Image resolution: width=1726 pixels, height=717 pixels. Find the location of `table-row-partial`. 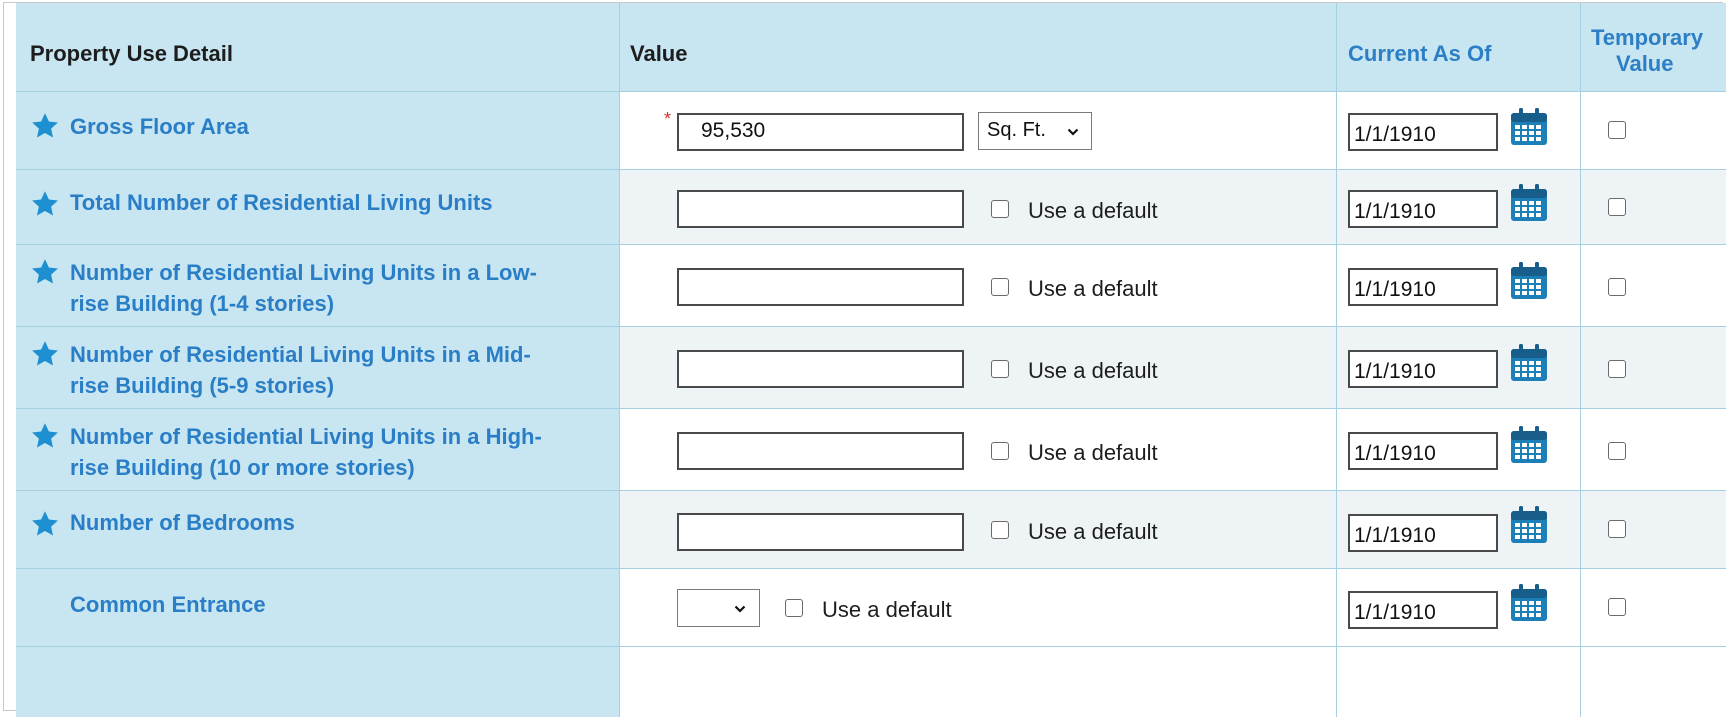

table-row-partial is located at coordinates (871, 682).